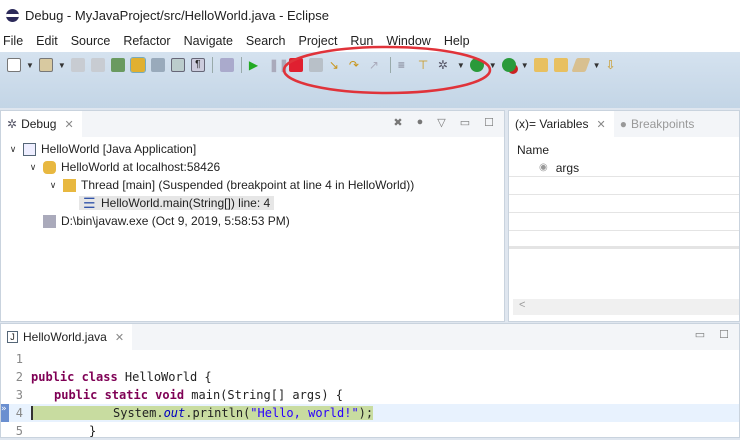 This screenshot has height=440, width=740. I want to click on tree-label: HelloWorld [Java Application], so click(119, 149).